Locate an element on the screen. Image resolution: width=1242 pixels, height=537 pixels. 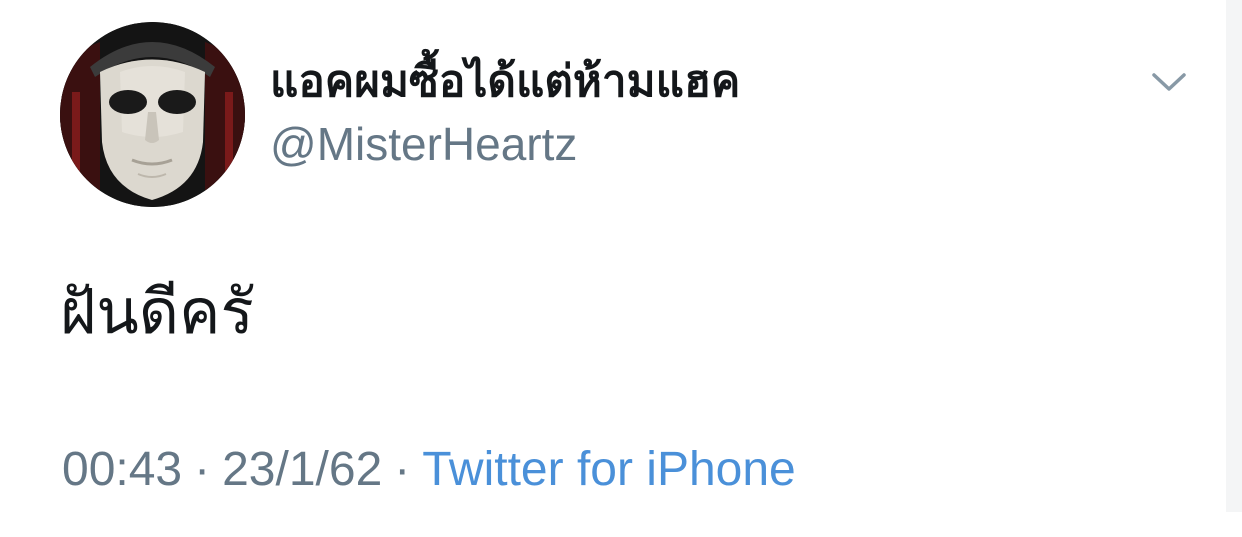
chevron-down-icon is located at coordinates (1169, 81).